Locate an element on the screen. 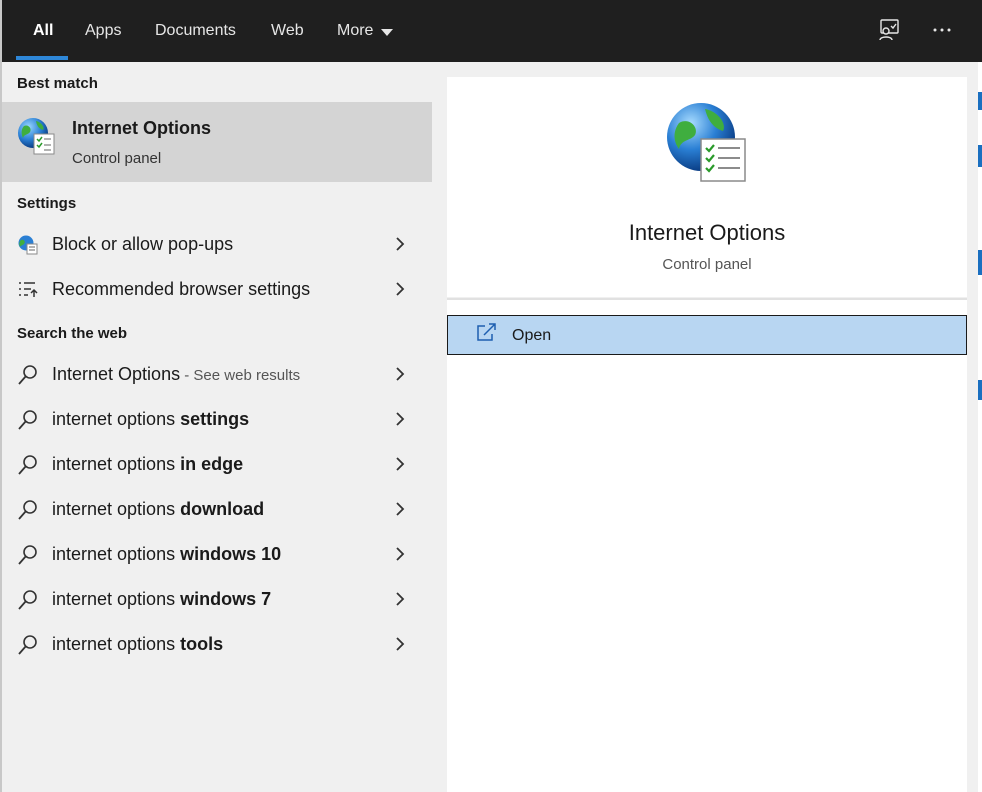  web-result-label: internet options download is located at coordinates (158, 509).